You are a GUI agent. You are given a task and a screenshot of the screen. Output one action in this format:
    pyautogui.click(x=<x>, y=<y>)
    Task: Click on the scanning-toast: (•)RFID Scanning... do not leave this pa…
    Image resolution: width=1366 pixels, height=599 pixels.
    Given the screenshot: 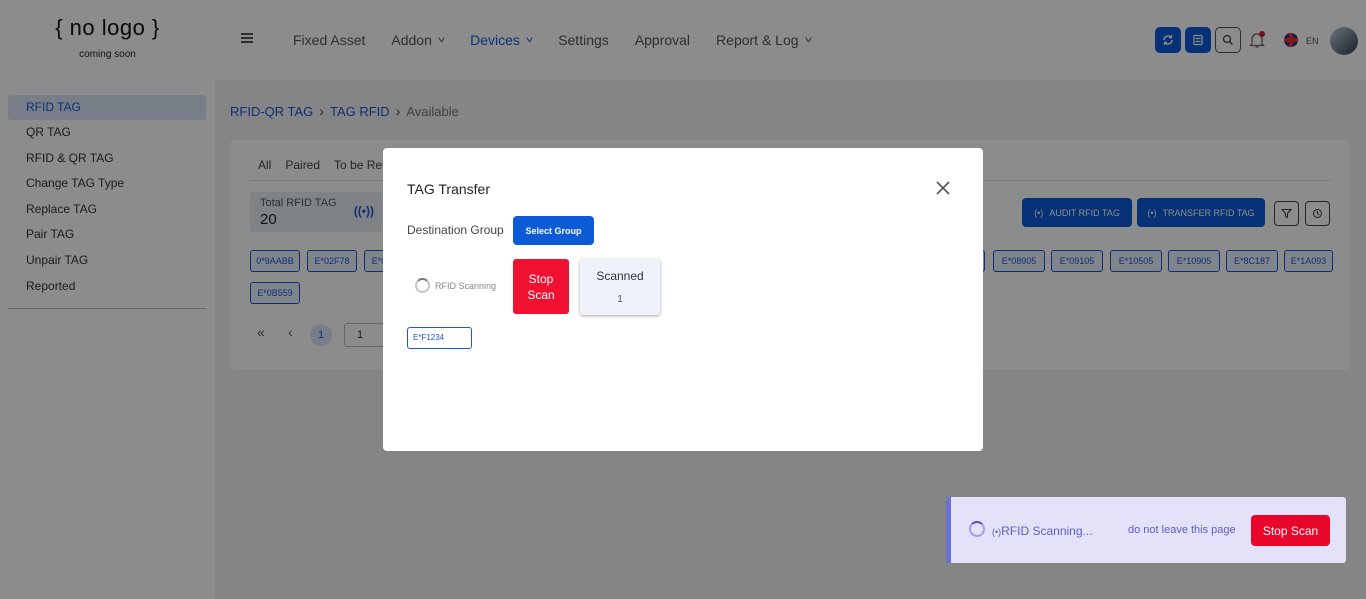 What is the action you would take?
    pyautogui.click(x=1146, y=530)
    